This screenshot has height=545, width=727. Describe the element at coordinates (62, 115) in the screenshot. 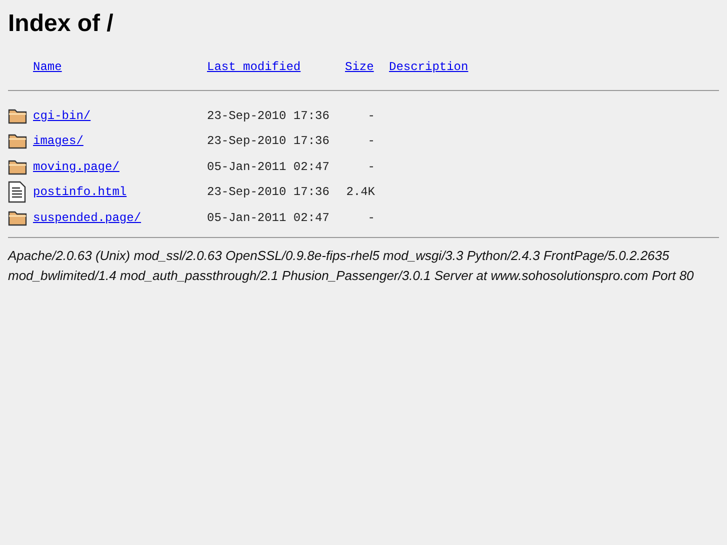

I see `folder-link: cgi-bin/` at that location.